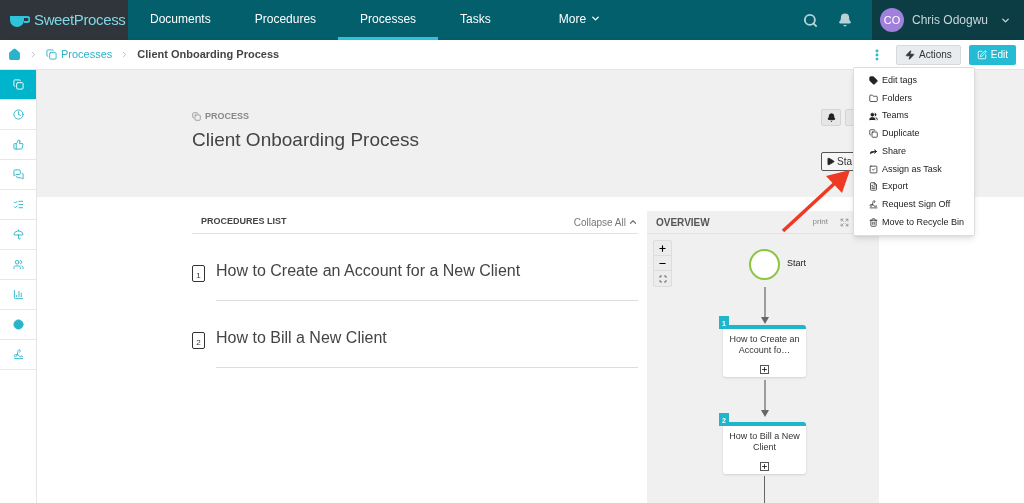 This screenshot has height=503, width=1024. What do you see at coordinates (914, 204) in the screenshot?
I see `menu-item: Request Sign Off` at bounding box center [914, 204].